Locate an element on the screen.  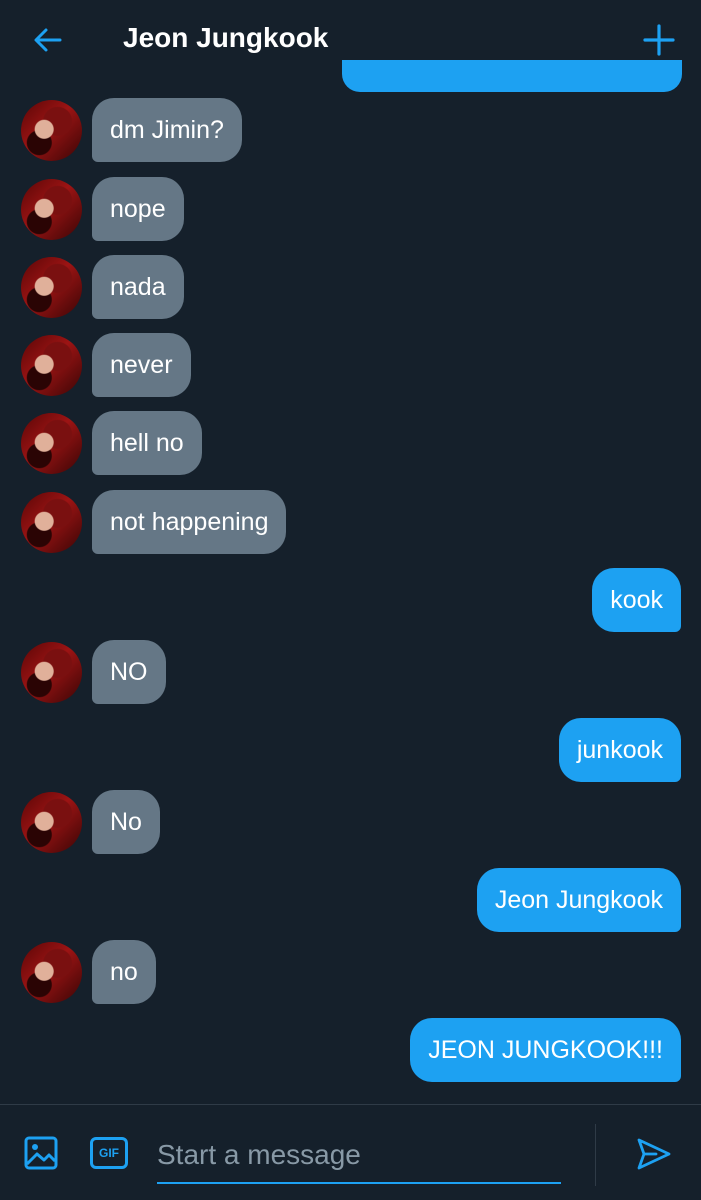
message-row: hell no is located at coordinates (350, 444).